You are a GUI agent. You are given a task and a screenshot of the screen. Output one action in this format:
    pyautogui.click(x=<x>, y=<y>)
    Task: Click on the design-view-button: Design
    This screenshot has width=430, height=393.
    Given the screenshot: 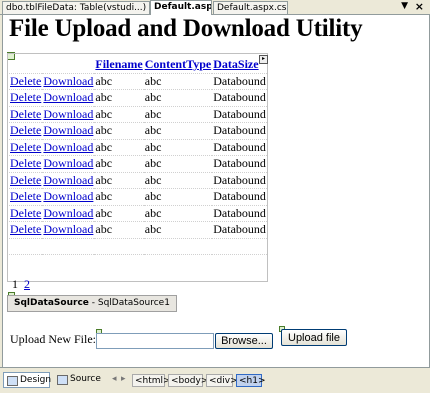 What is the action you would take?
    pyautogui.click(x=27, y=380)
    